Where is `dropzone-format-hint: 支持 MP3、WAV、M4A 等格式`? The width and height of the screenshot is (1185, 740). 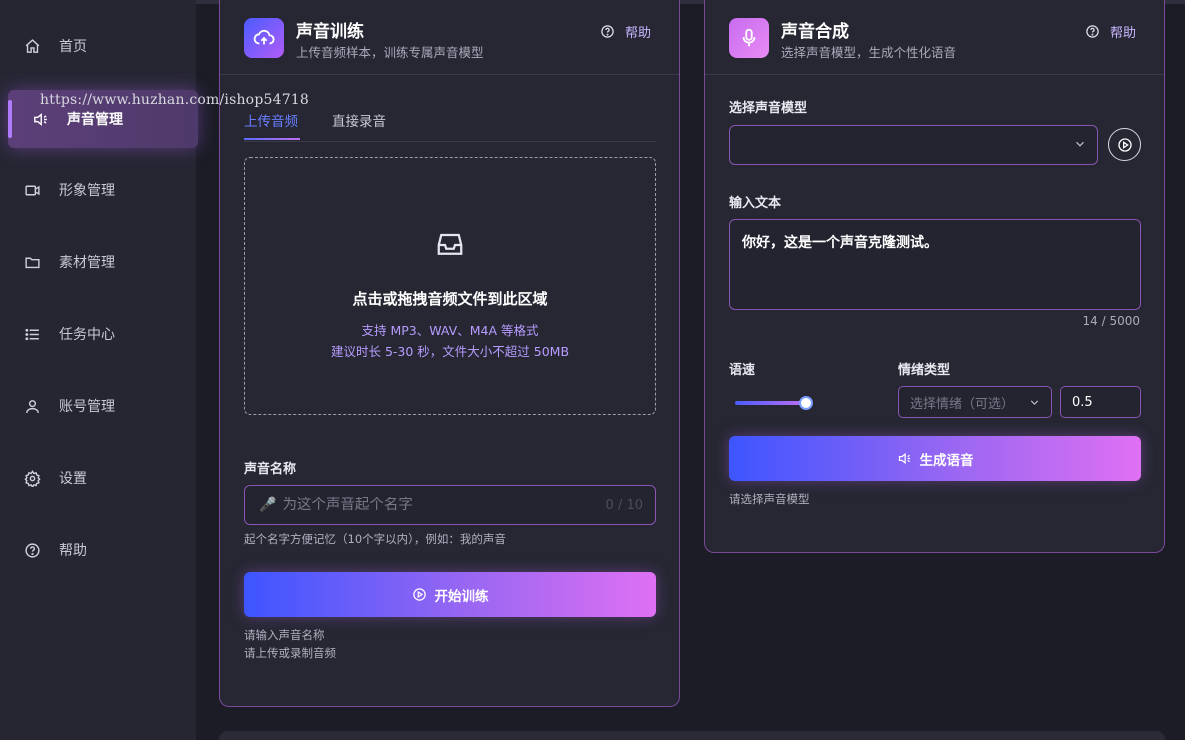 dropzone-format-hint: 支持 MP3、WAV、M4A 等格式 is located at coordinates (450, 330).